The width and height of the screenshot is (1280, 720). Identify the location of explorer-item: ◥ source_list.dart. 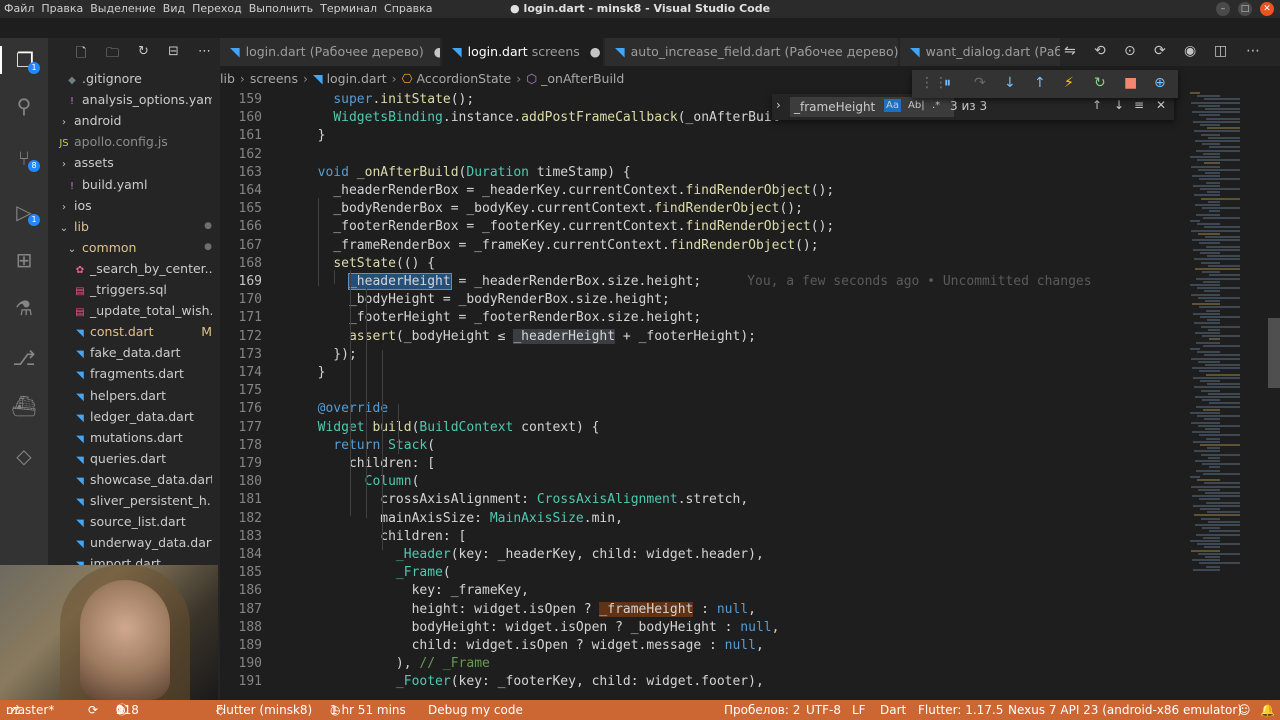
(143, 521).